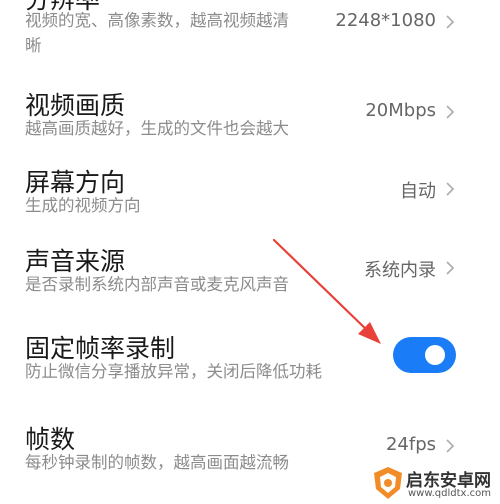 The image size is (500, 504). I want to click on setting-row-resolution: 分辨率 视频的宽、高像素数，越高视频越清 晰 2248*1080, so click(250, 35).